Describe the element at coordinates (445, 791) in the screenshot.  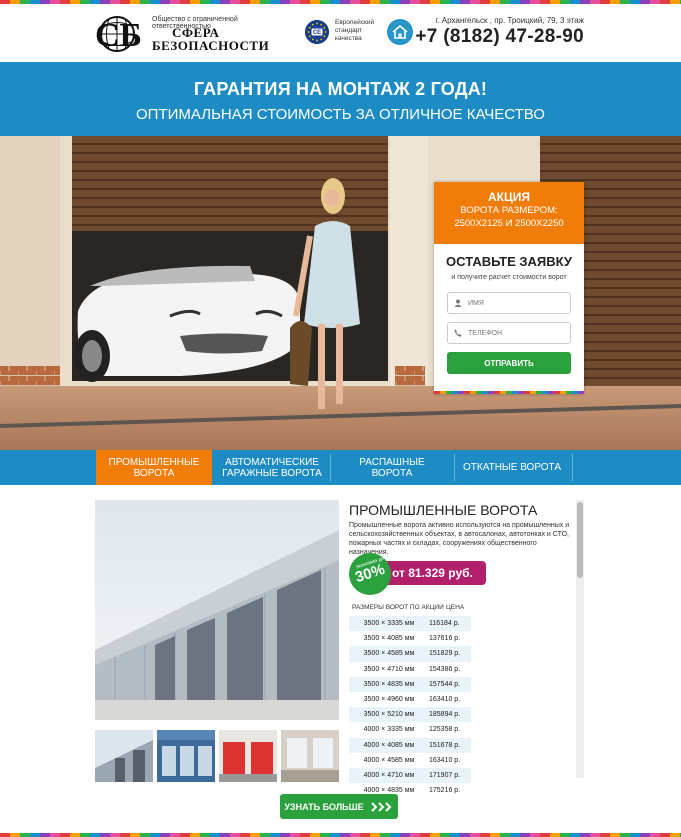
I see `gate-price: 175216 р.` at that location.